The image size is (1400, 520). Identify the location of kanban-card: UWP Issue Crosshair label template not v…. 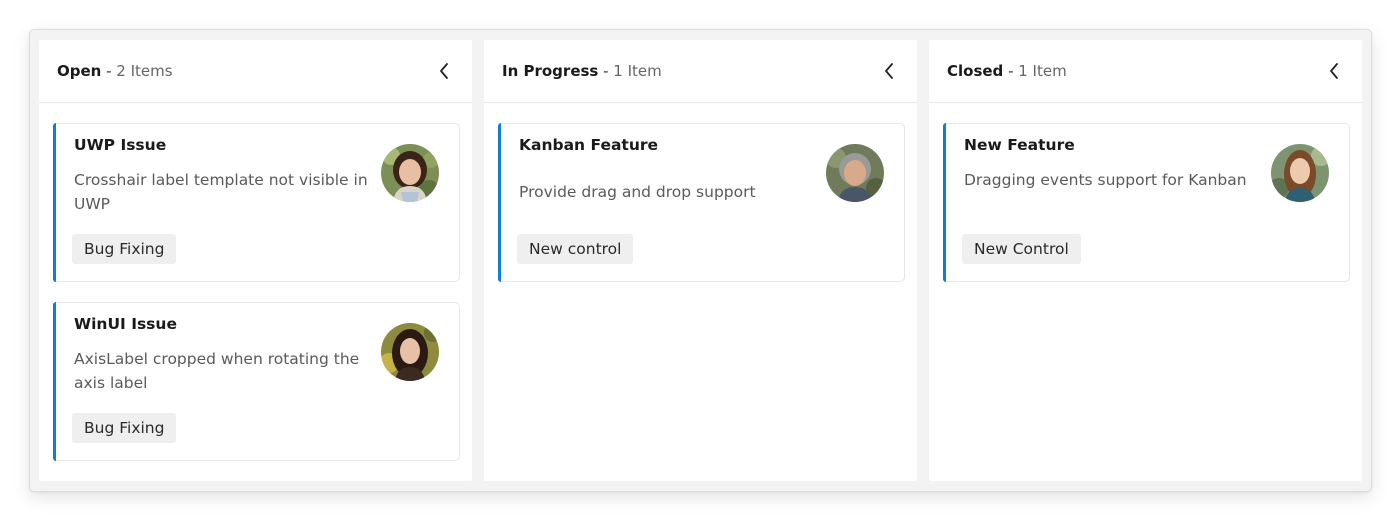
(256, 202).